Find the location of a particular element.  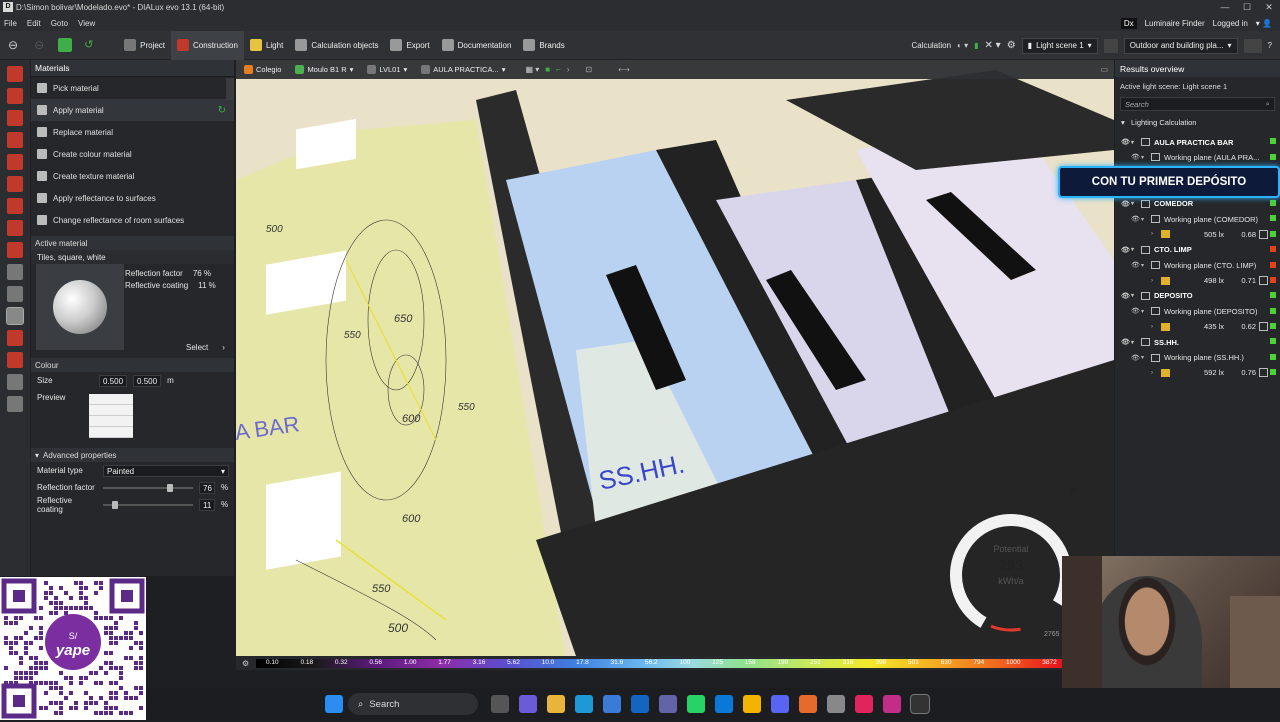

menu-file: File is located at coordinates (10, 23).